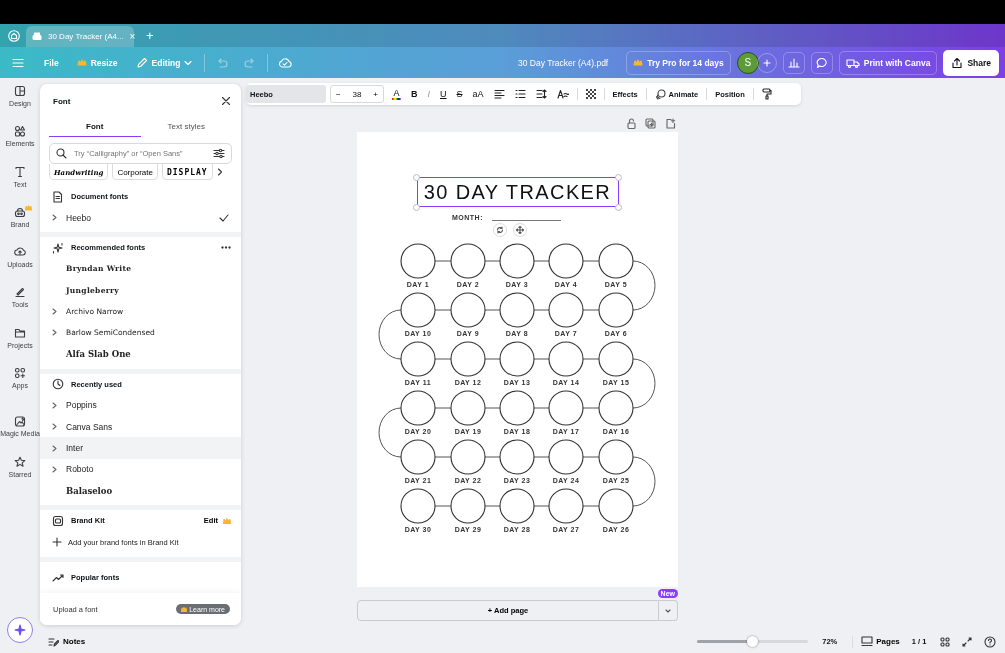 The width and height of the screenshot is (1005, 653). Describe the element at coordinates (852, 62) in the screenshot. I see `truck-icon` at that location.